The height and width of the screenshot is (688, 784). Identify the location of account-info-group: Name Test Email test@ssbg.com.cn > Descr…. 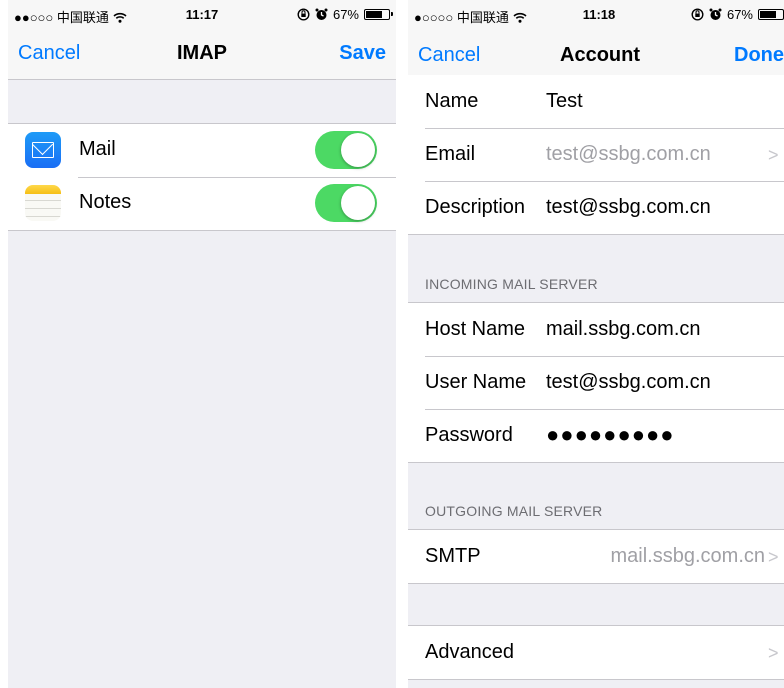
(596, 155).